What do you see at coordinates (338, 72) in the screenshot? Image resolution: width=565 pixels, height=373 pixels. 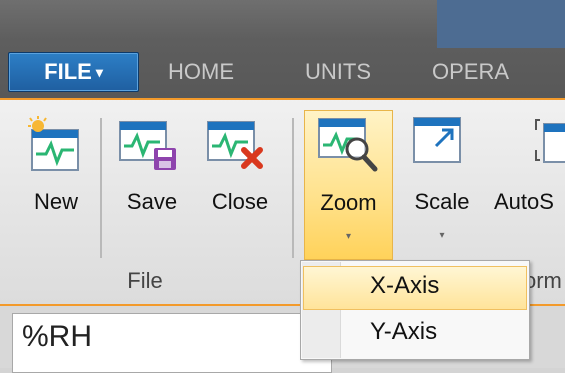 I see `tab-units: UNITS` at bounding box center [338, 72].